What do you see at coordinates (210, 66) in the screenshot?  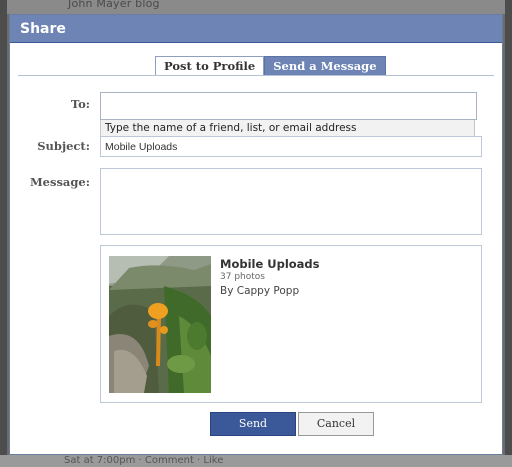 I see `tab-post-to-profile: Post to Profile` at bounding box center [210, 66].